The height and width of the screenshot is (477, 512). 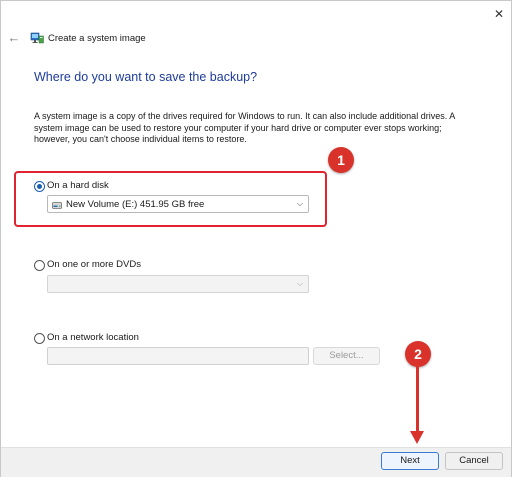 I want to click on annotation-arrow-line, so click(x=417, y=400).